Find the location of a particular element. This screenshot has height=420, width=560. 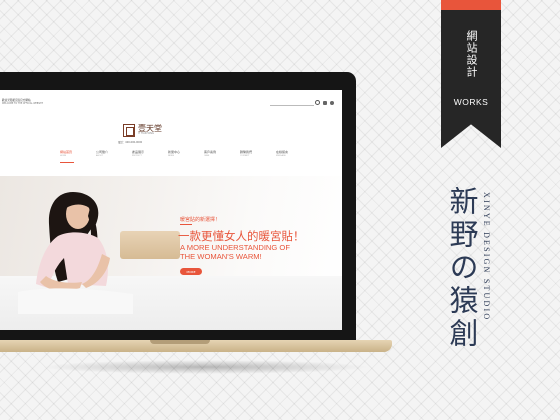

search-input is located at coordinates (292, 103).